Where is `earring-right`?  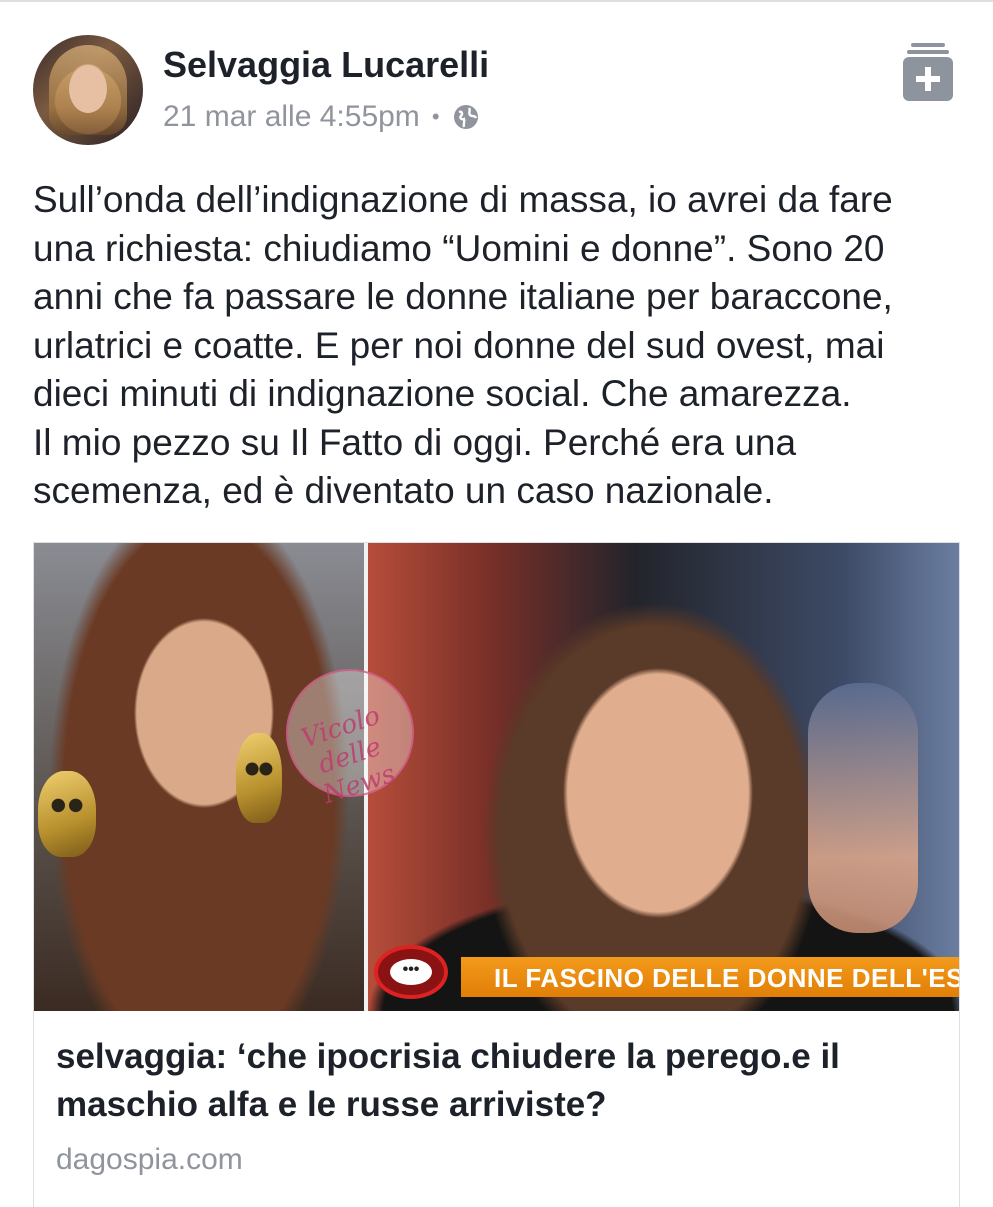 earring-right is located at coordinates (259, 778).